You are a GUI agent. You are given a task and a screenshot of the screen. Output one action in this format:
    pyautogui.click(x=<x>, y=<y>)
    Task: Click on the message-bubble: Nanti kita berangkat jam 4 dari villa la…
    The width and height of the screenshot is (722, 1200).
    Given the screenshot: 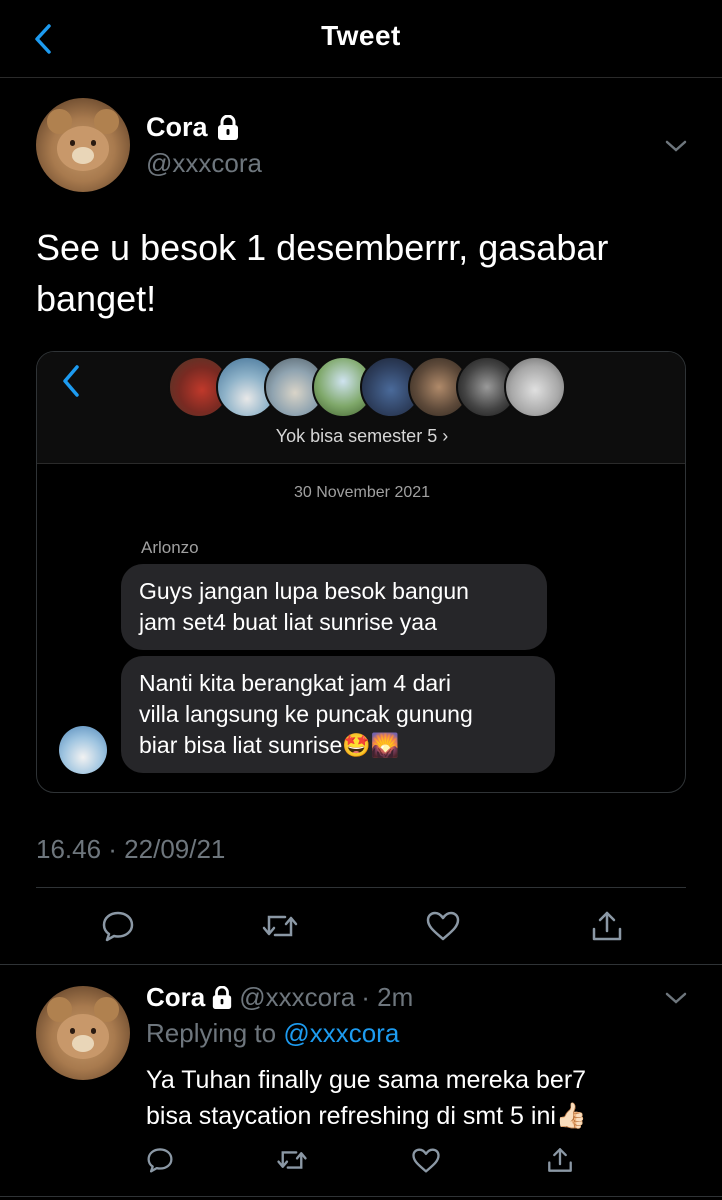 What is the action you would take?
    pyautogui.click(x=338, y=714)
    